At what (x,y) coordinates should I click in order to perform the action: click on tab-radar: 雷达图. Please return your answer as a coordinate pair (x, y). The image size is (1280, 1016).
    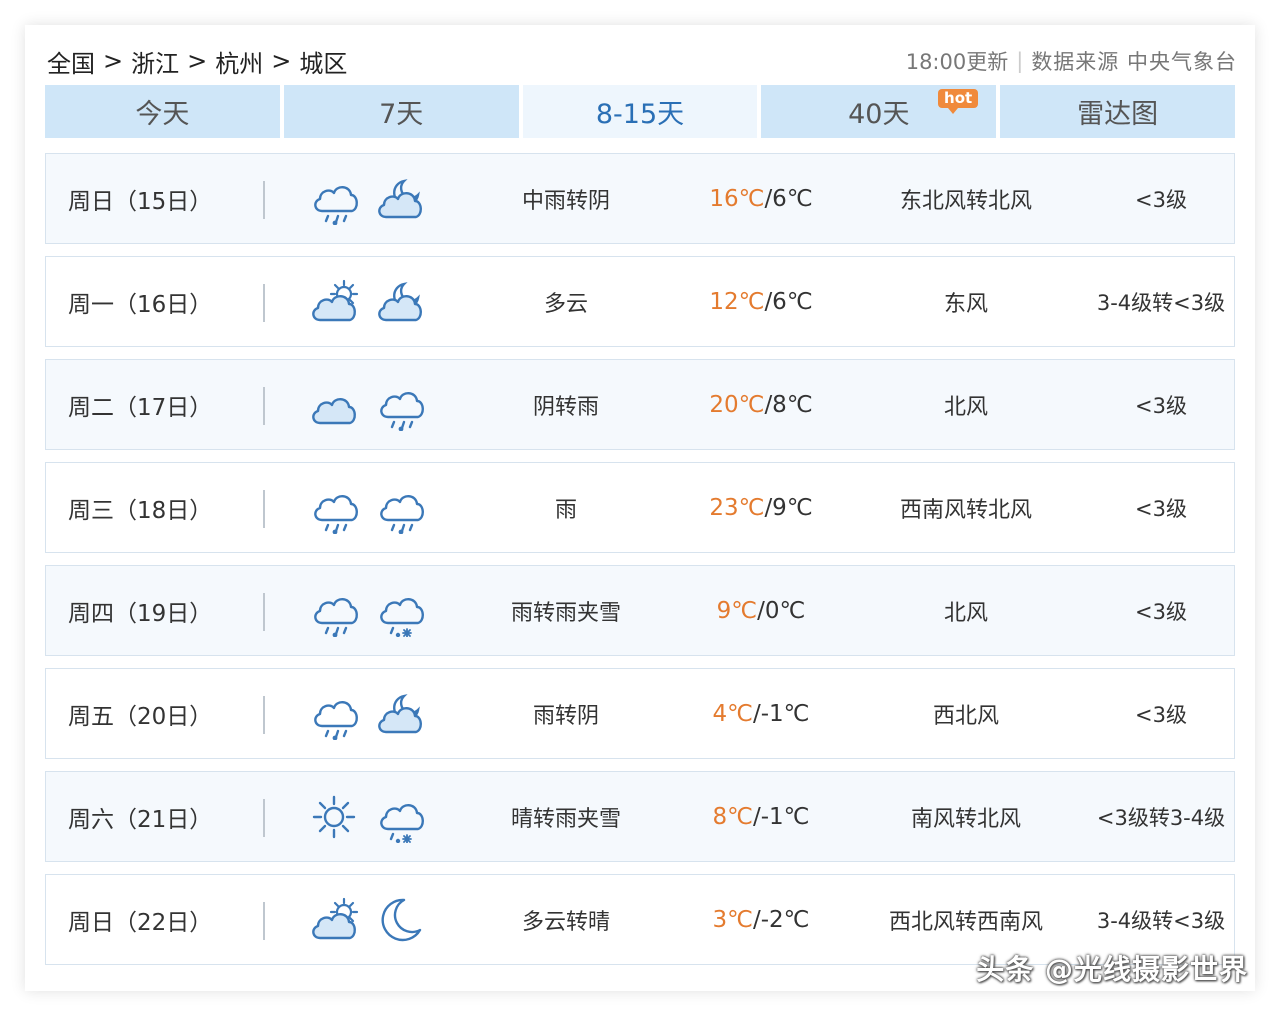
    Looking at the image, I should click on (1117, 111).